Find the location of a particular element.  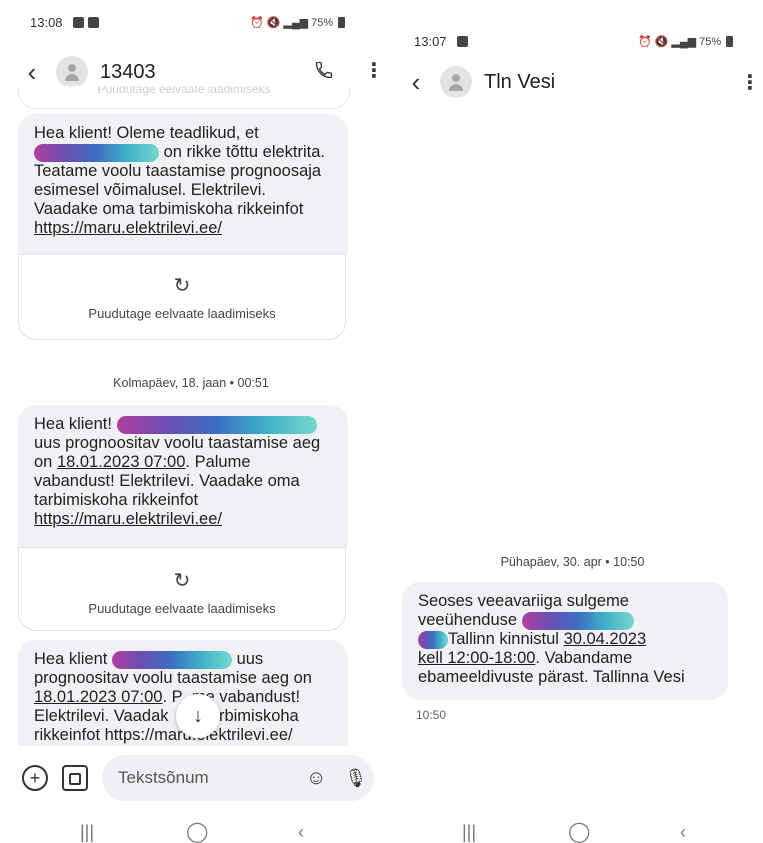

status-time: 13:08 is located at coordinates (46, 22).